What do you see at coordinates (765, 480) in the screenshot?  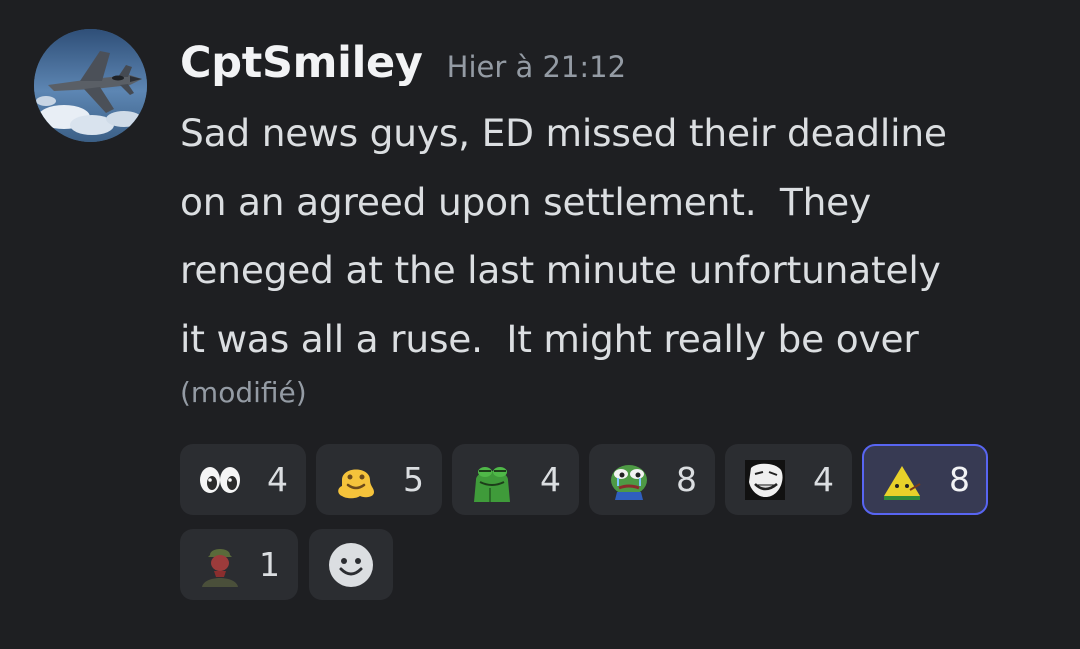 I see `trollface-emoji-icon` at bounding box center [765, 480].